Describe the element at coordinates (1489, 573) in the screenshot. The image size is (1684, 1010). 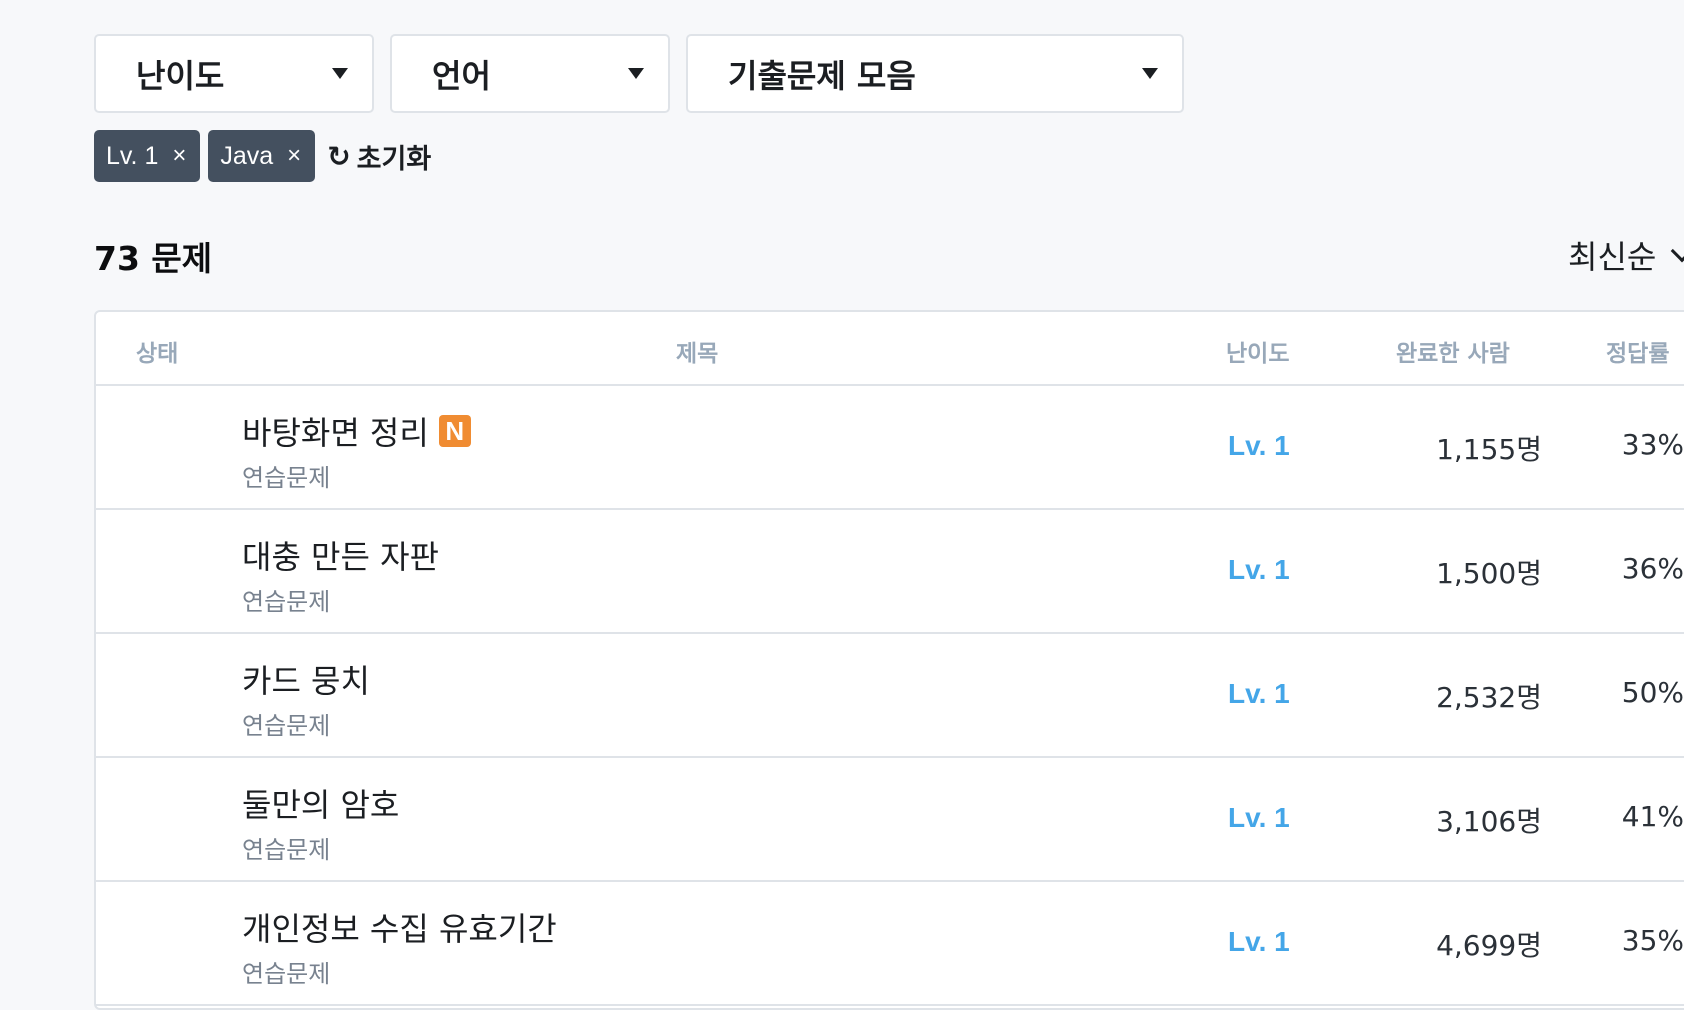
I see `completed-count: 1,500명` at that location.